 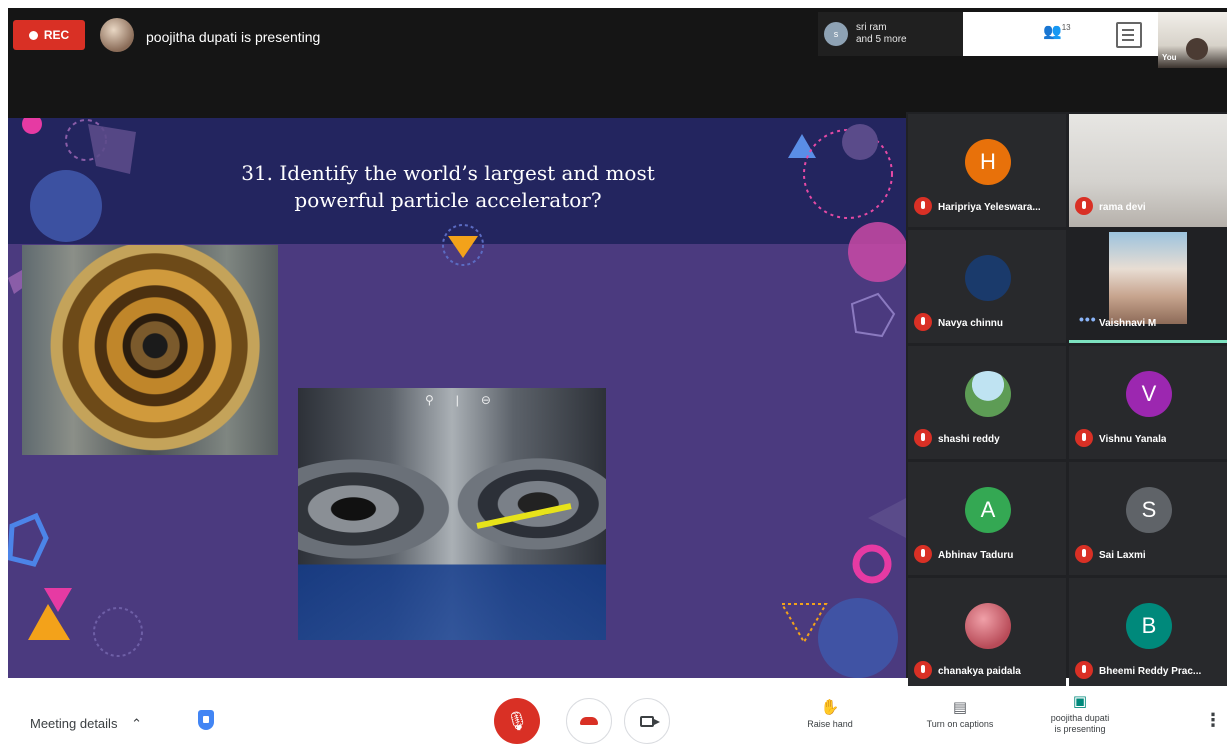 I want to click on participant-tile: chanakya paidala, so click(x=987, y=634).